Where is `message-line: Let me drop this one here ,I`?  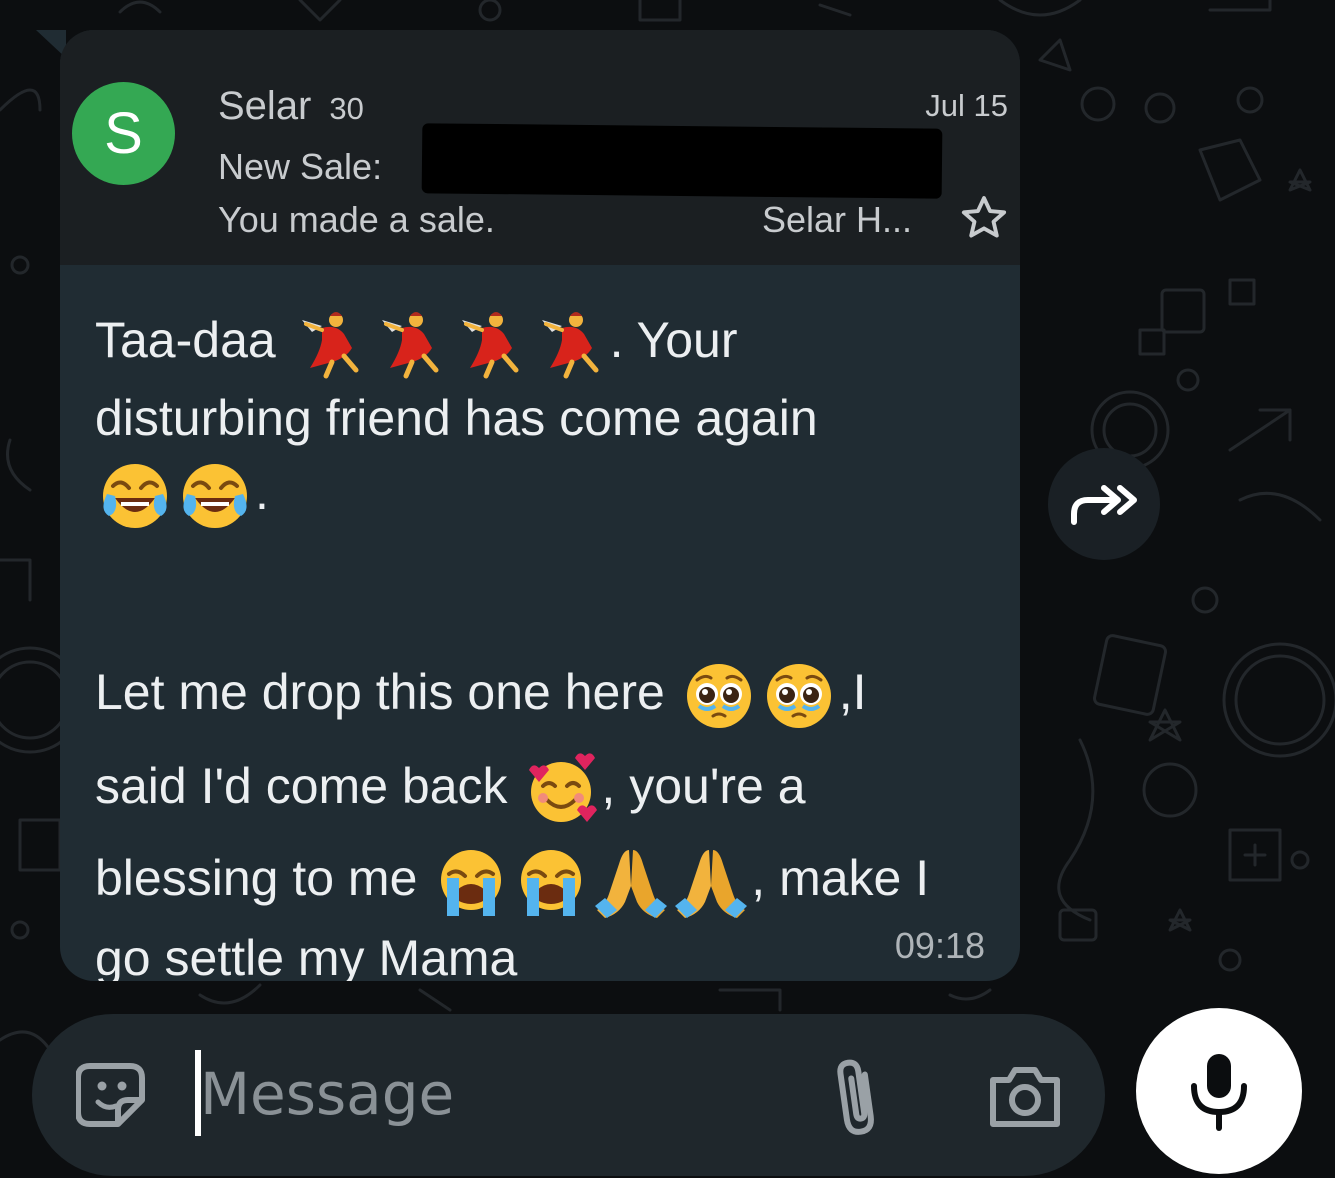
message-line: Let me drop this one here ,I is located at coordinates (481, 692).